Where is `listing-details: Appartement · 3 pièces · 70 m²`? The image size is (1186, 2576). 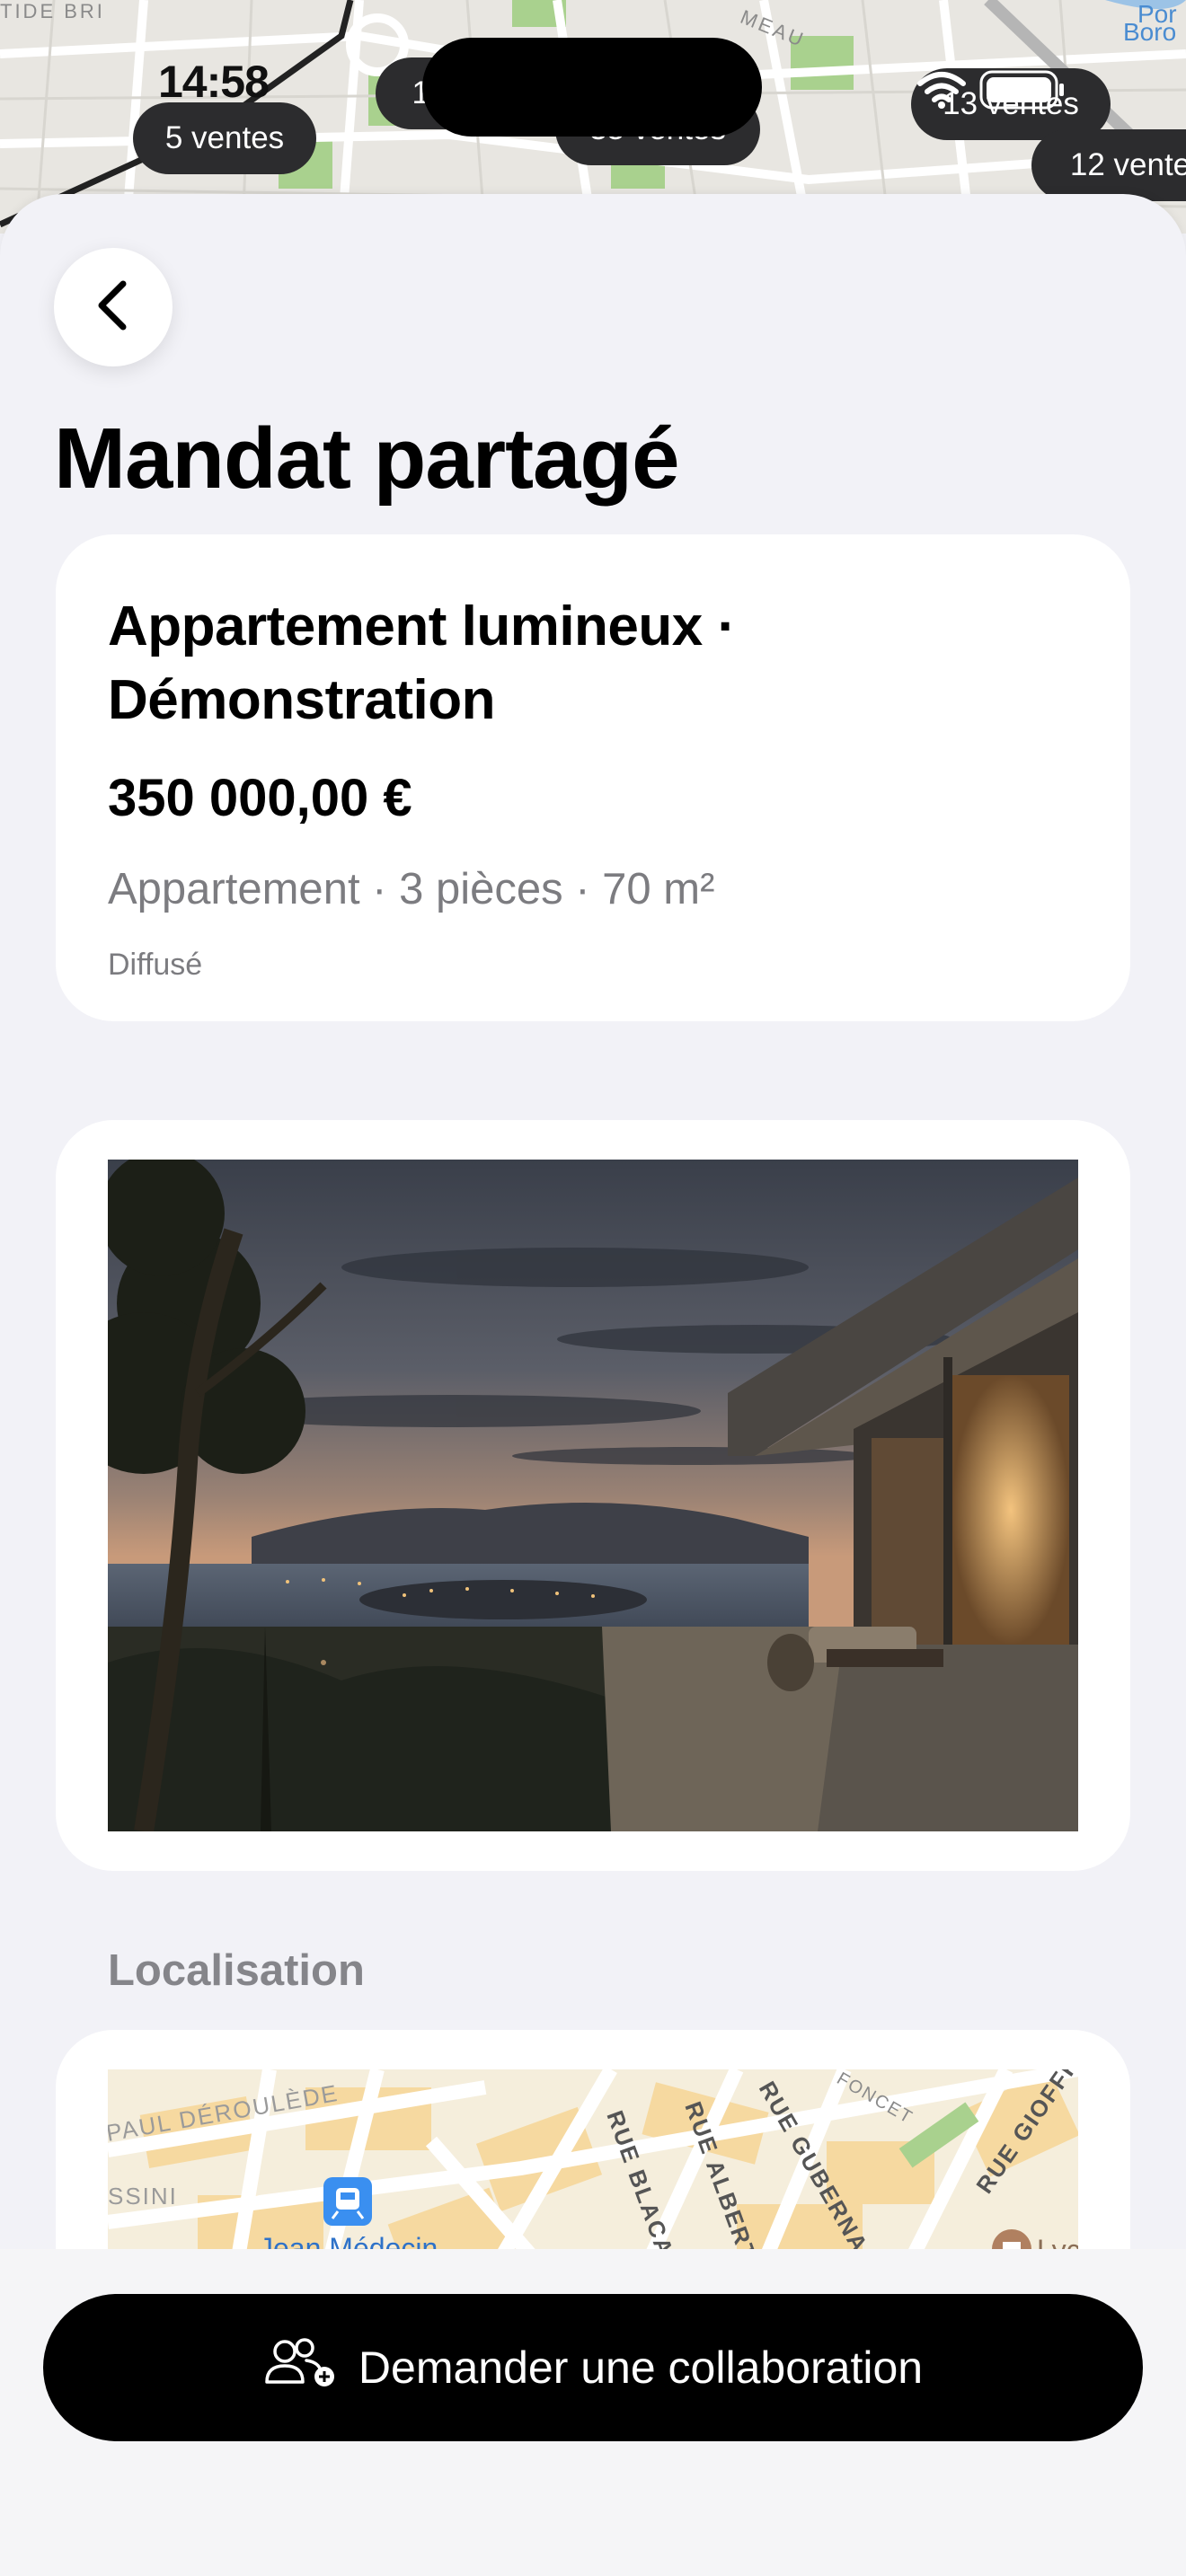 listing-details: Appartement · 3 pièces · 70 m² is located at coordinates (411, 889).